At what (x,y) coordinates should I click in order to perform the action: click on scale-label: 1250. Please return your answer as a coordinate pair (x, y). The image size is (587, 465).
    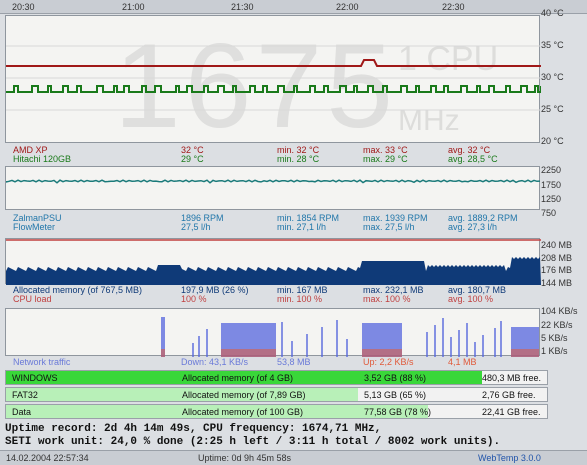
    Looking at the image, I should click on (551, 199).